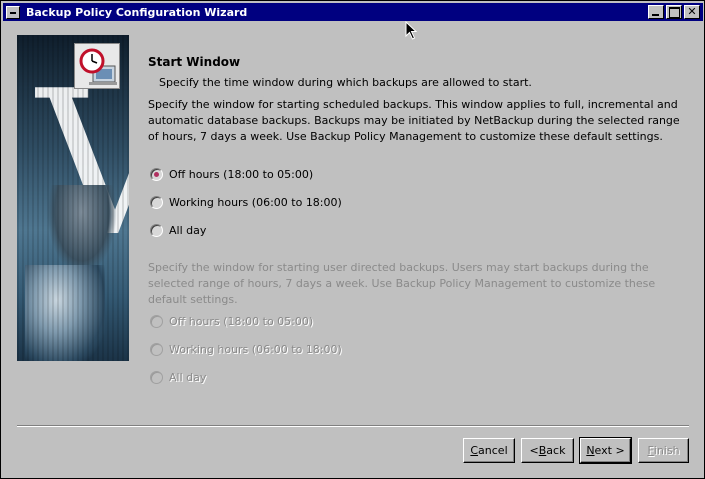  What do you see at coordinates (353, 12) in the screenshot?
I see `title-bar: Backup Policy Configuration Wizard ✕` at bounding box center [353, 12].